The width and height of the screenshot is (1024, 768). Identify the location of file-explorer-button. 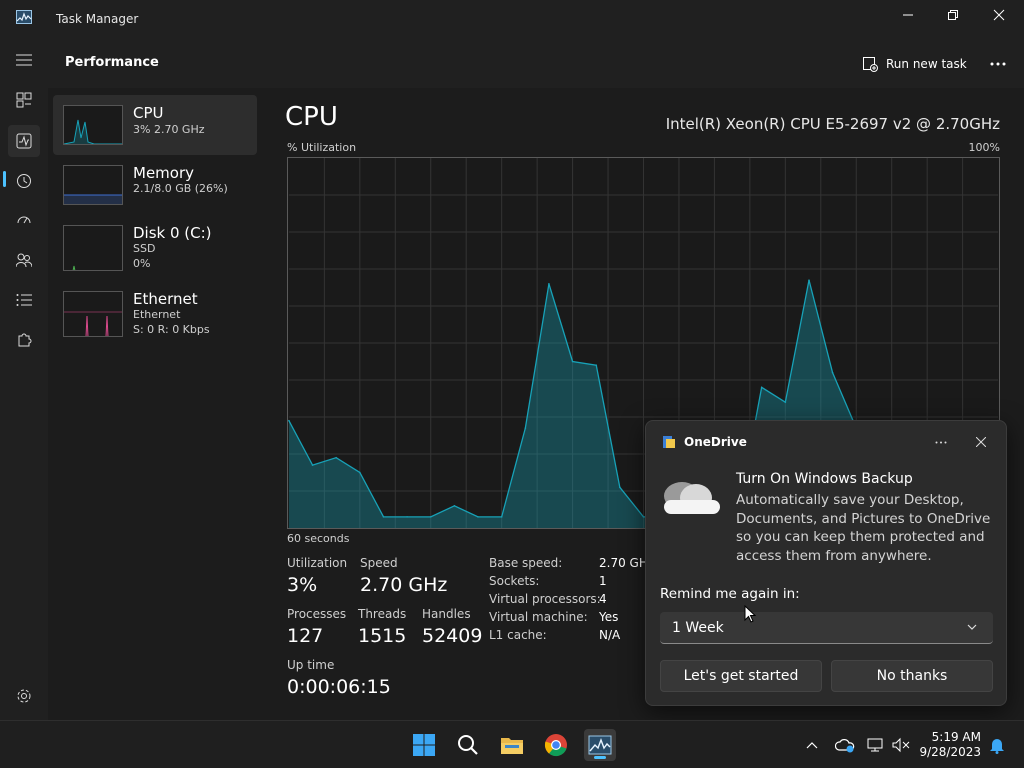
(512, 745).